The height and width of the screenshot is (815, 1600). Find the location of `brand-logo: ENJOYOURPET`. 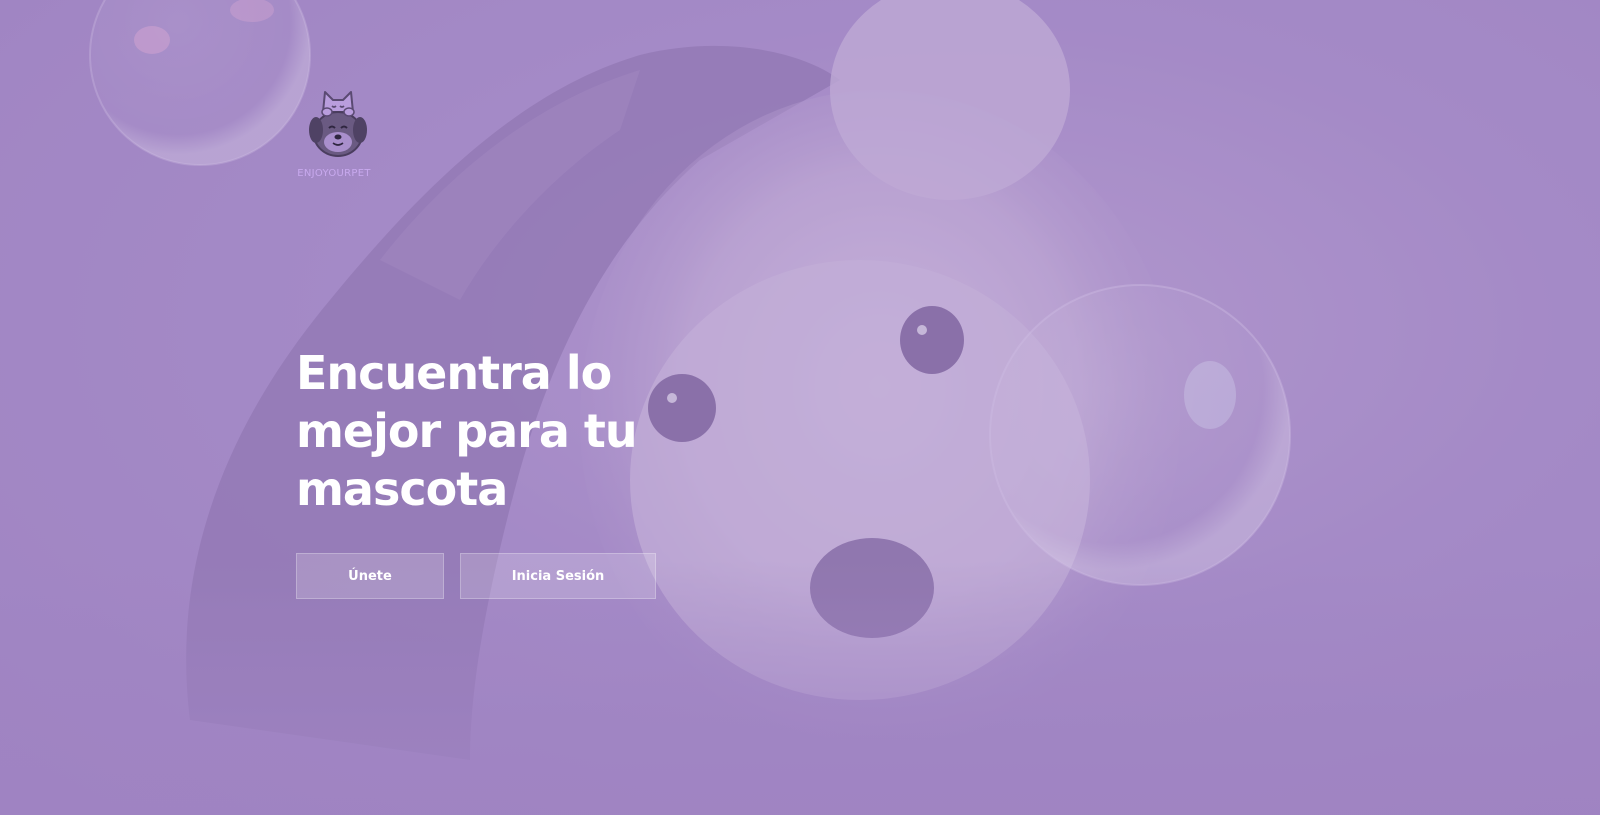

brand-logo: ENJOYOURPET is located at coordinates (337, 132).